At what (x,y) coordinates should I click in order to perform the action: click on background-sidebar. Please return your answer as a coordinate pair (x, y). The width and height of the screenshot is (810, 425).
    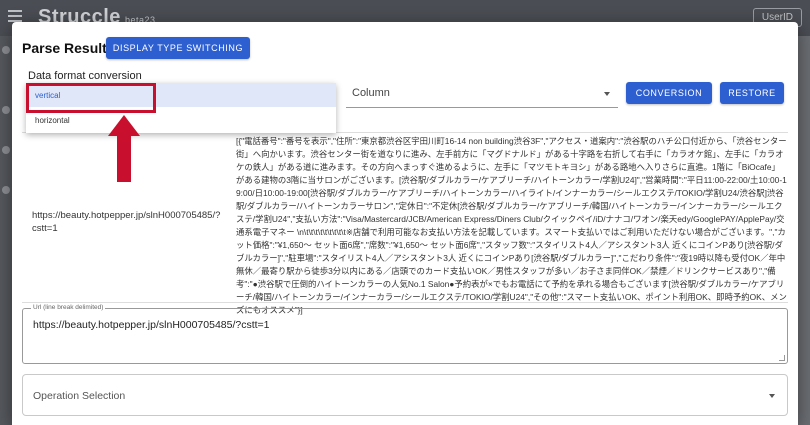
    Looking at the image, I should click on (6, 230).